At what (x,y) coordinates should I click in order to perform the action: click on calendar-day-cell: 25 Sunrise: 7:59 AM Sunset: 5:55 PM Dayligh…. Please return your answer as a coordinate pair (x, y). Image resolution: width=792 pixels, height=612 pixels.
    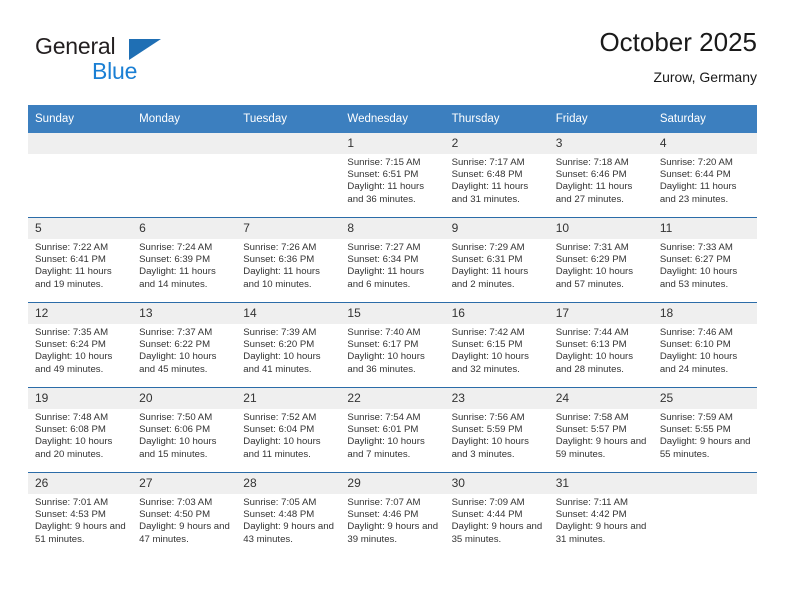
    Looking at the image, I should click on (704, 430).